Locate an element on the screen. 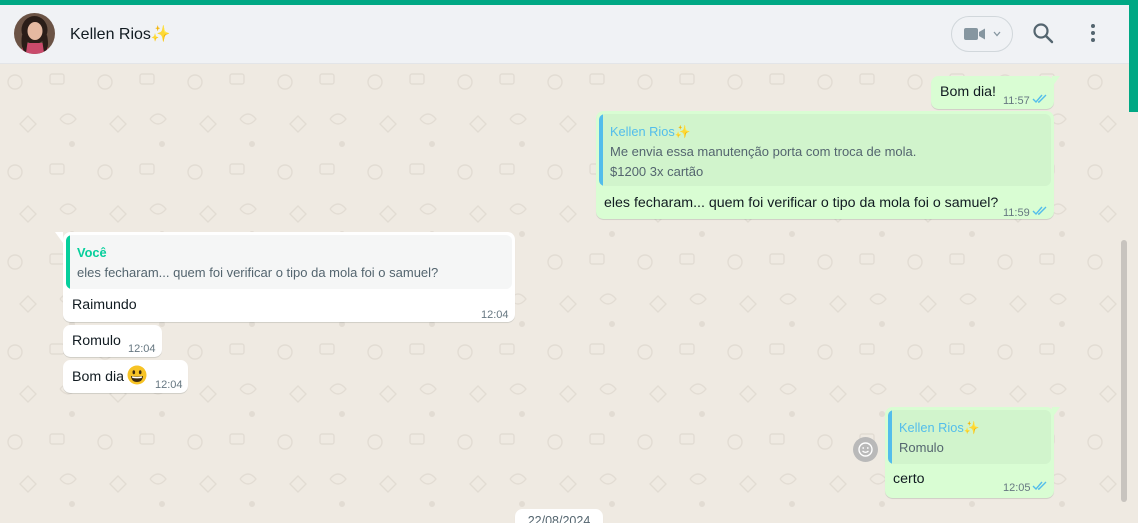 The width and height of the screenshot is (1138, 523). message-outgoing: Bom dia! 11:57 is located at coordinates (992, 92).